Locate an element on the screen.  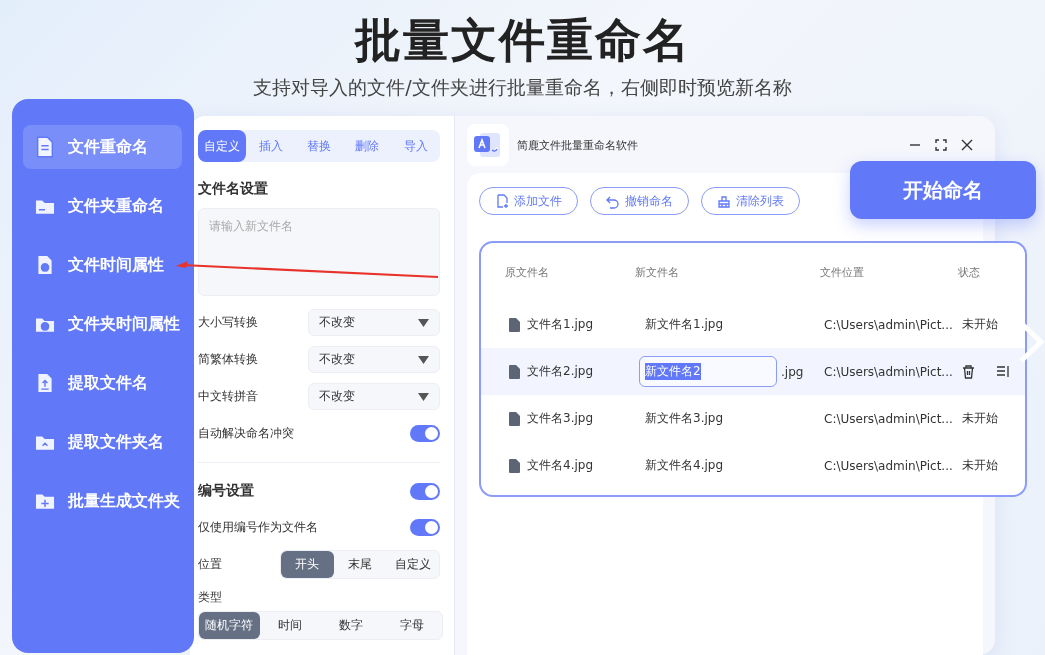
page-title: 批量文件重命名 is located at coordinates (522, 40).